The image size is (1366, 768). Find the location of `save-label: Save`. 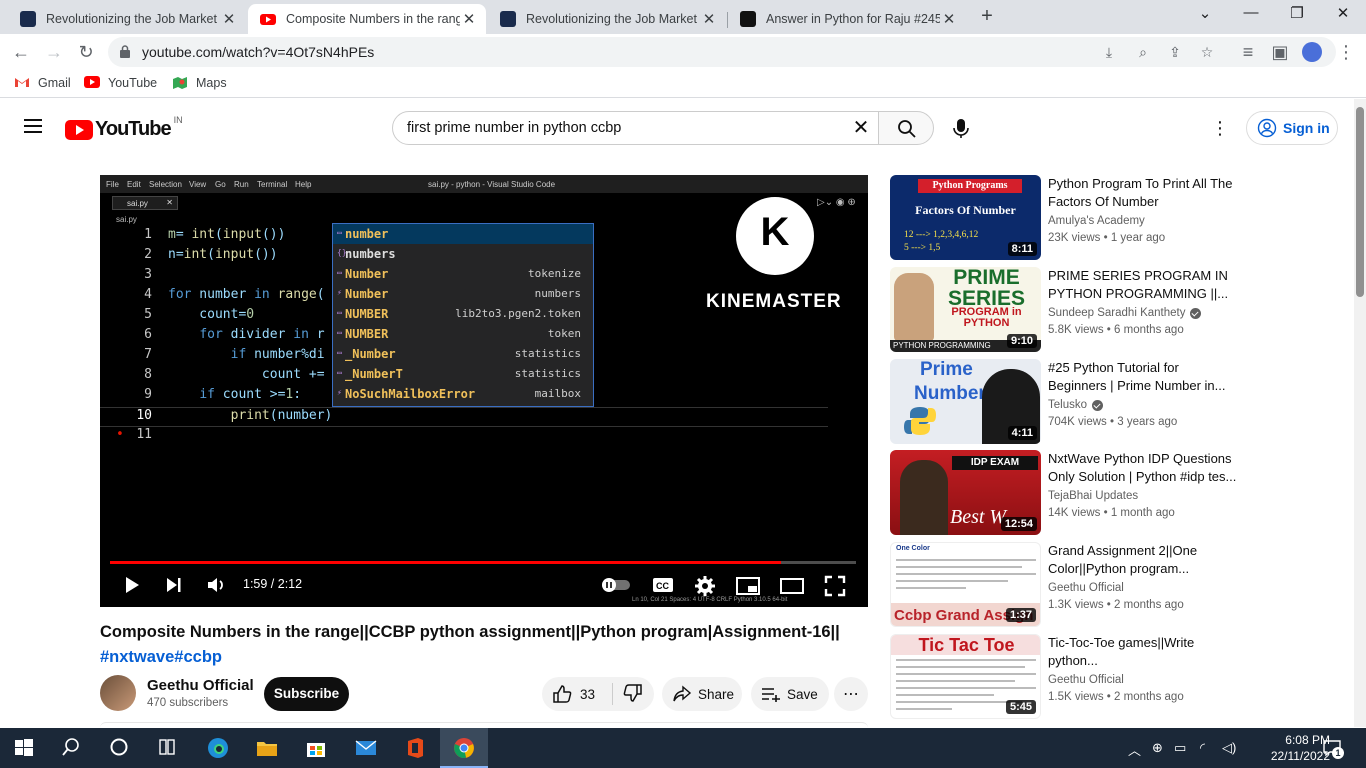

save-label: Save is located at coordinates (802, 694).